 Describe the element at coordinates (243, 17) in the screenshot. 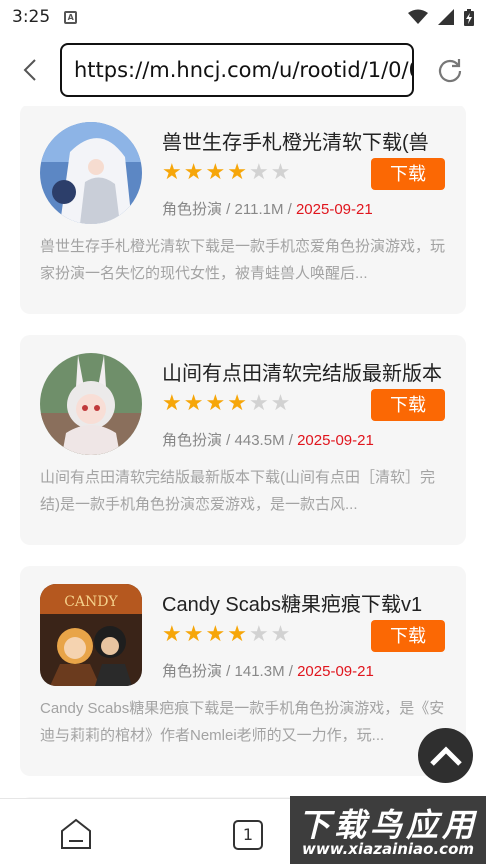

I see `status-bar: 3:25 A` at that location.